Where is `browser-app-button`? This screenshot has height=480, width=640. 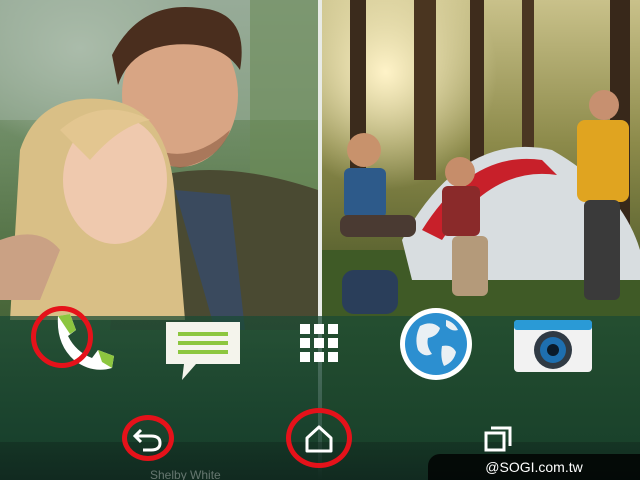 browser-app-button is located at coordinates (436, 344).